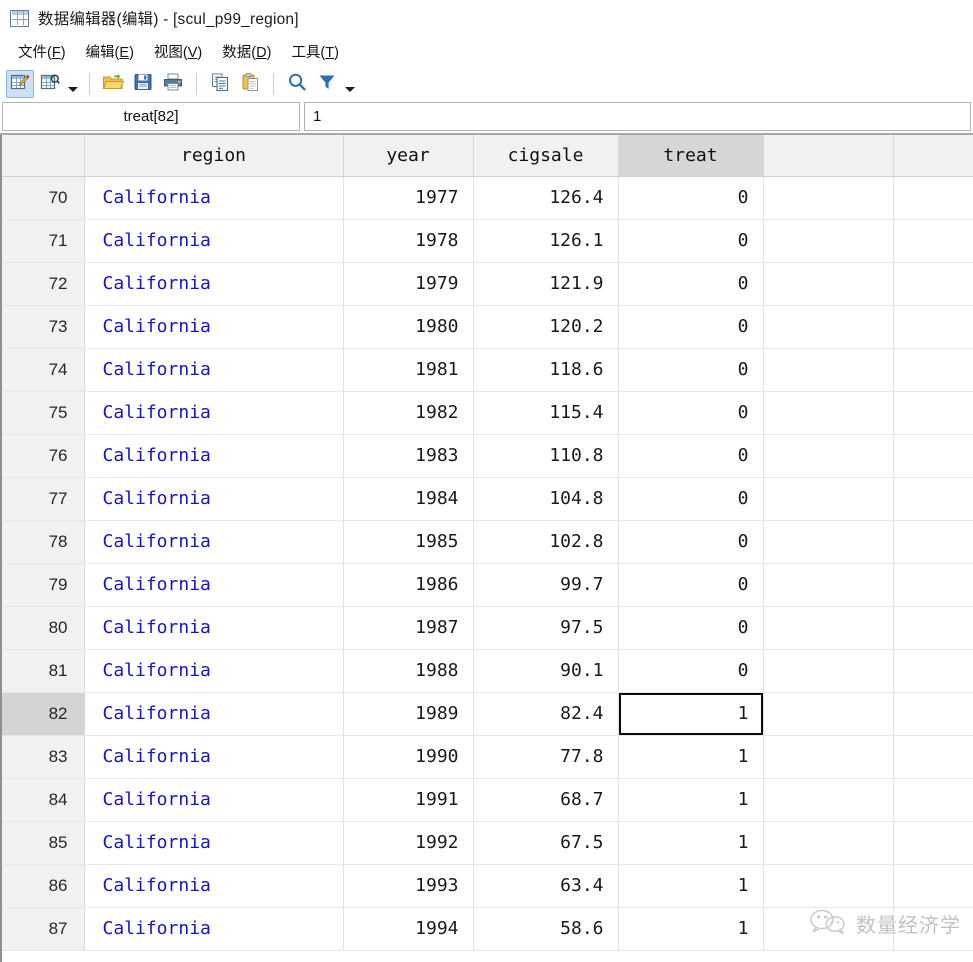  What do you see at coordinates (73, 84) in the screenshot?
I see `browse-mode-dropdown-arrow` at bounding box center [73, 84].